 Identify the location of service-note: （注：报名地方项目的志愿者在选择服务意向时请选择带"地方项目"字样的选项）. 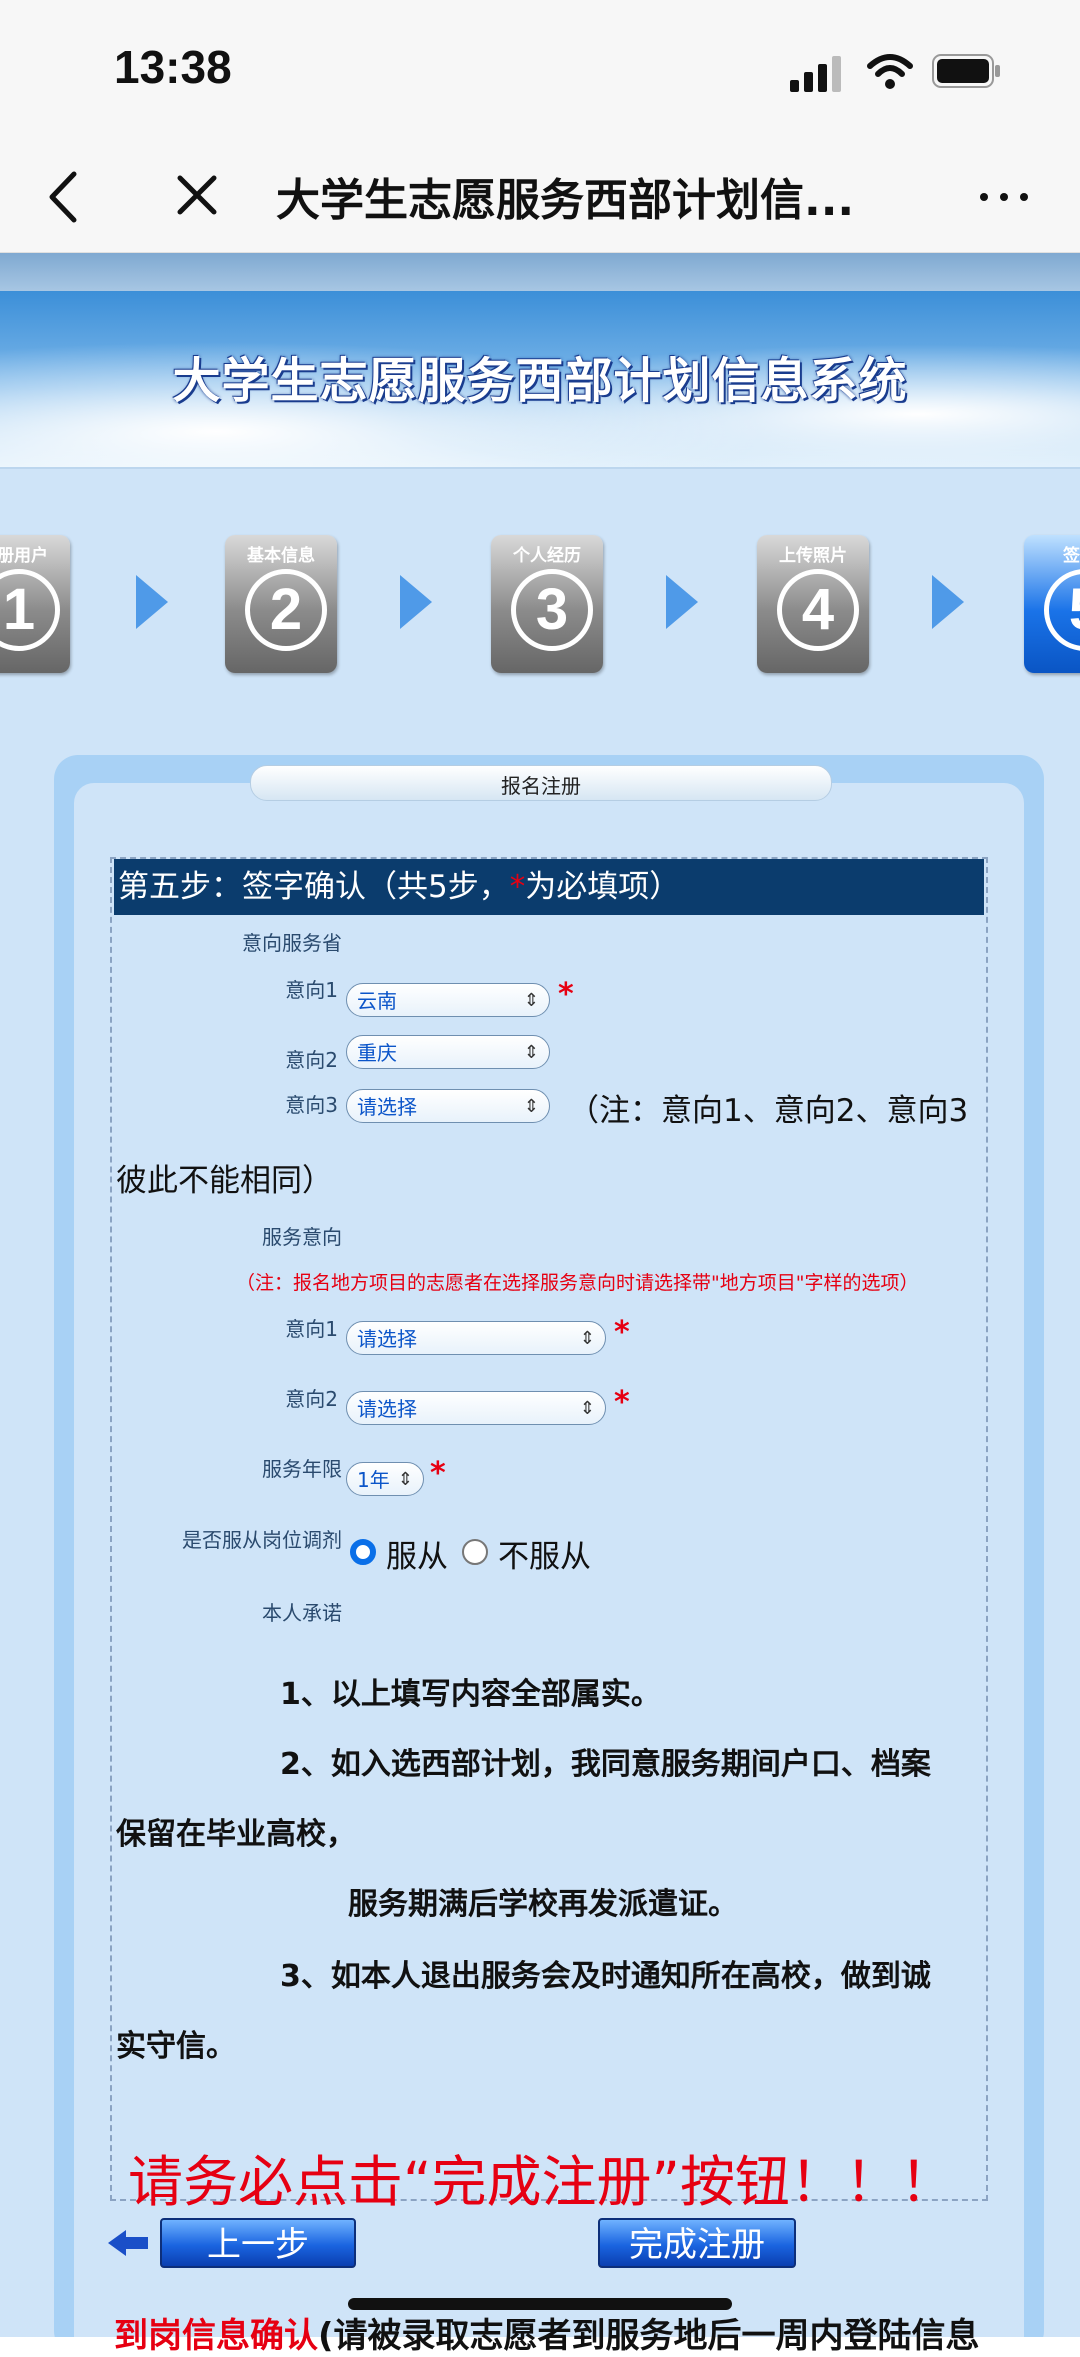
(577, 1283).